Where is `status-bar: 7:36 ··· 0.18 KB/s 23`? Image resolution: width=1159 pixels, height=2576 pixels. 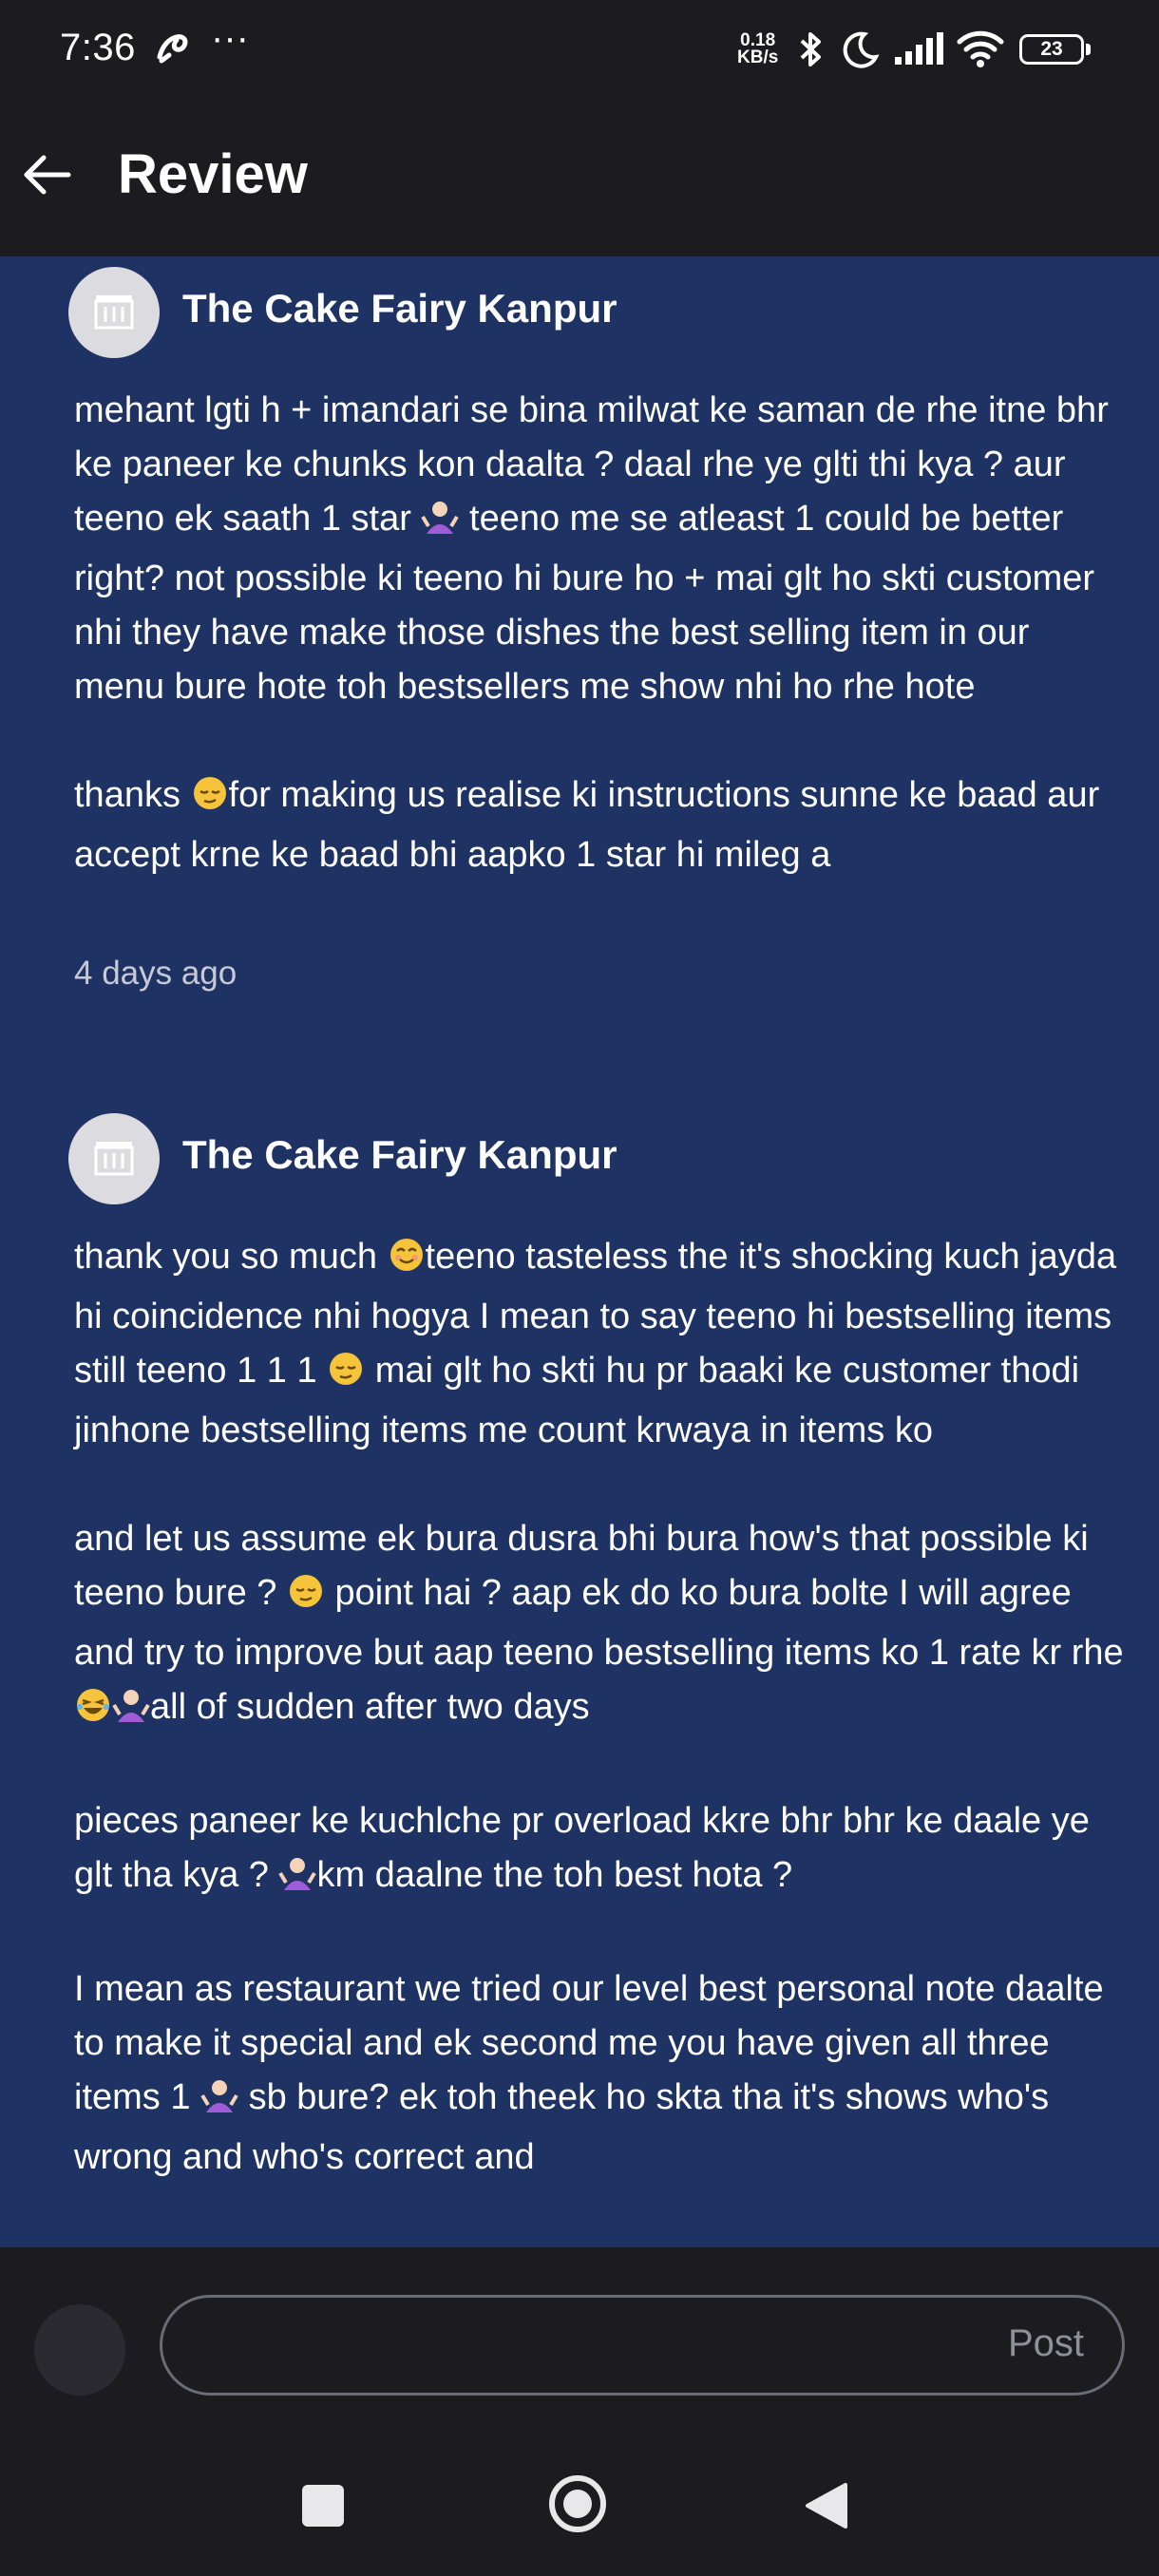 status-bar: 7:36 ··· 0.18 KB/s 23 is located at coordinates (579, 52).